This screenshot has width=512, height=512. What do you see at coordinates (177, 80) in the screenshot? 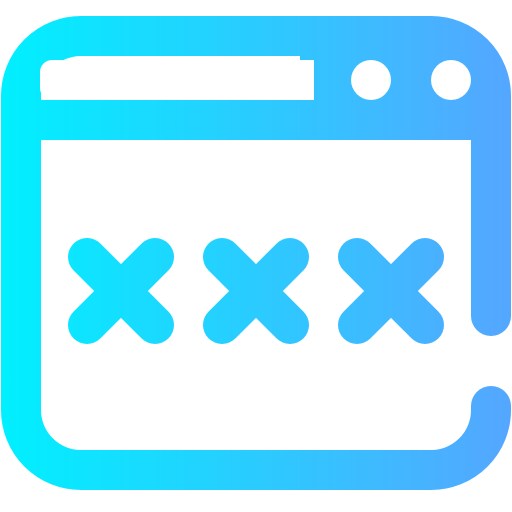
I see `address-bar` at bounding box center [177, 80].